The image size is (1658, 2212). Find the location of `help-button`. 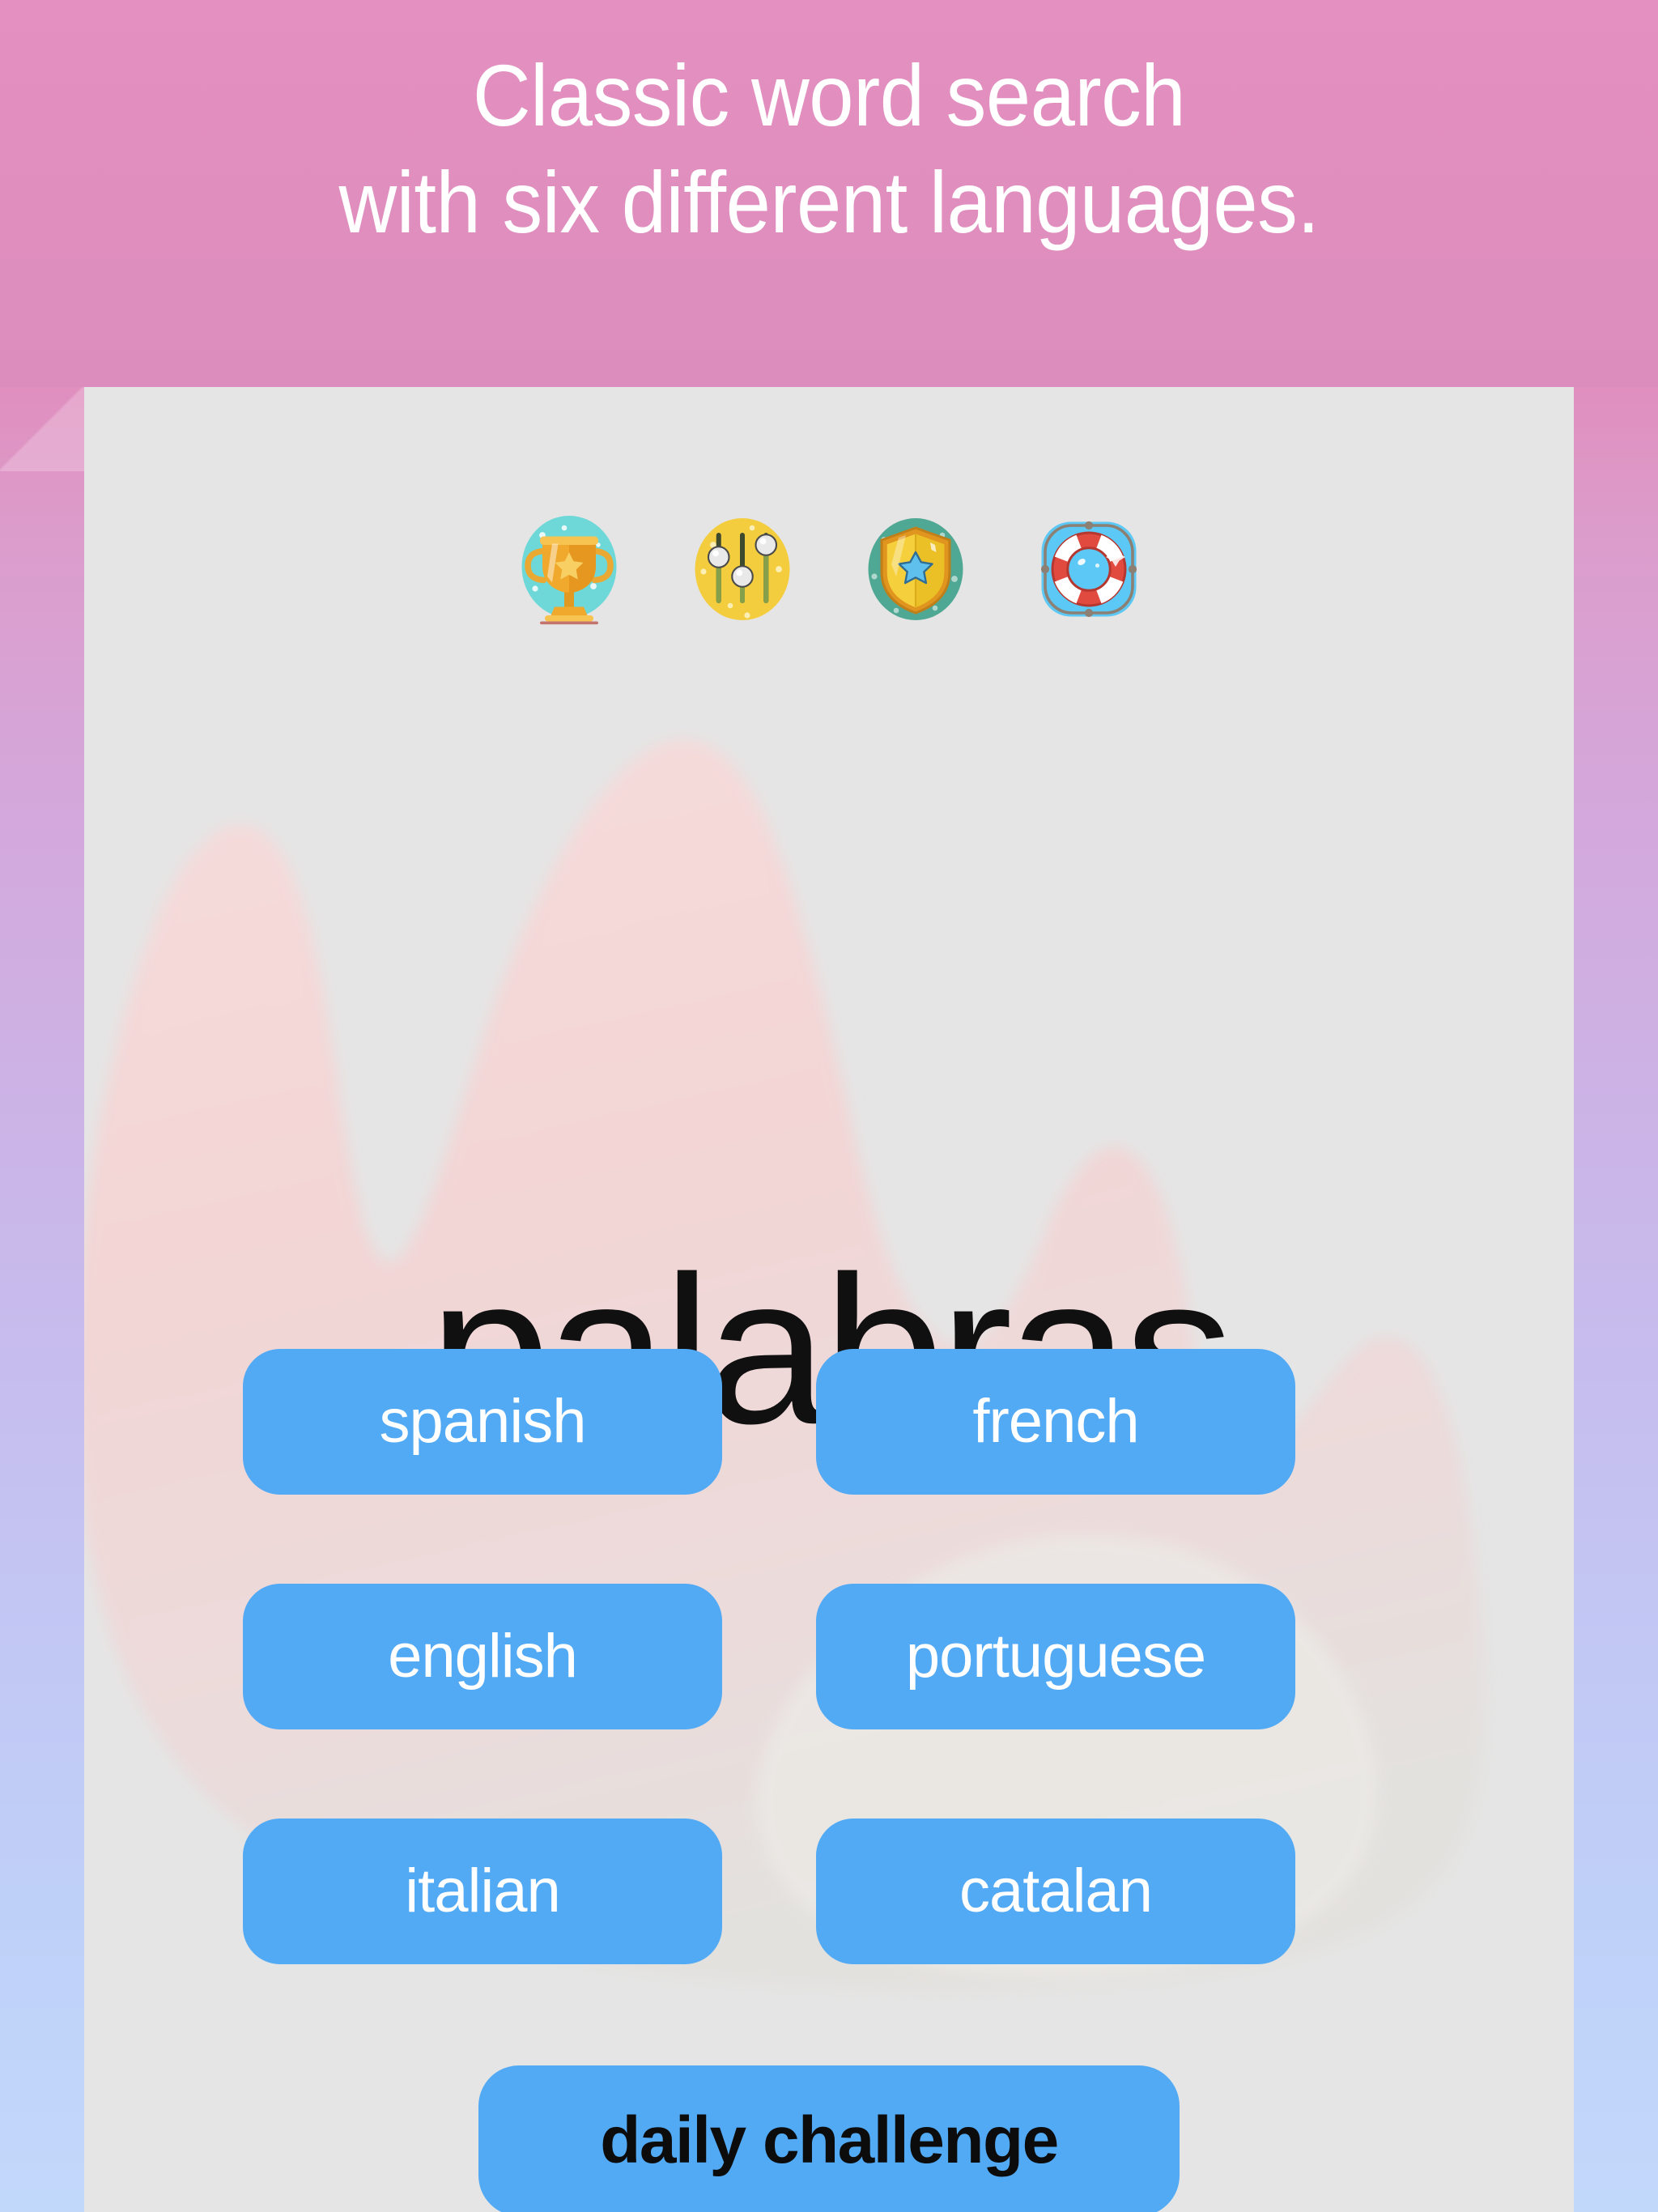

help-button is located at coordinates (1089, 569).